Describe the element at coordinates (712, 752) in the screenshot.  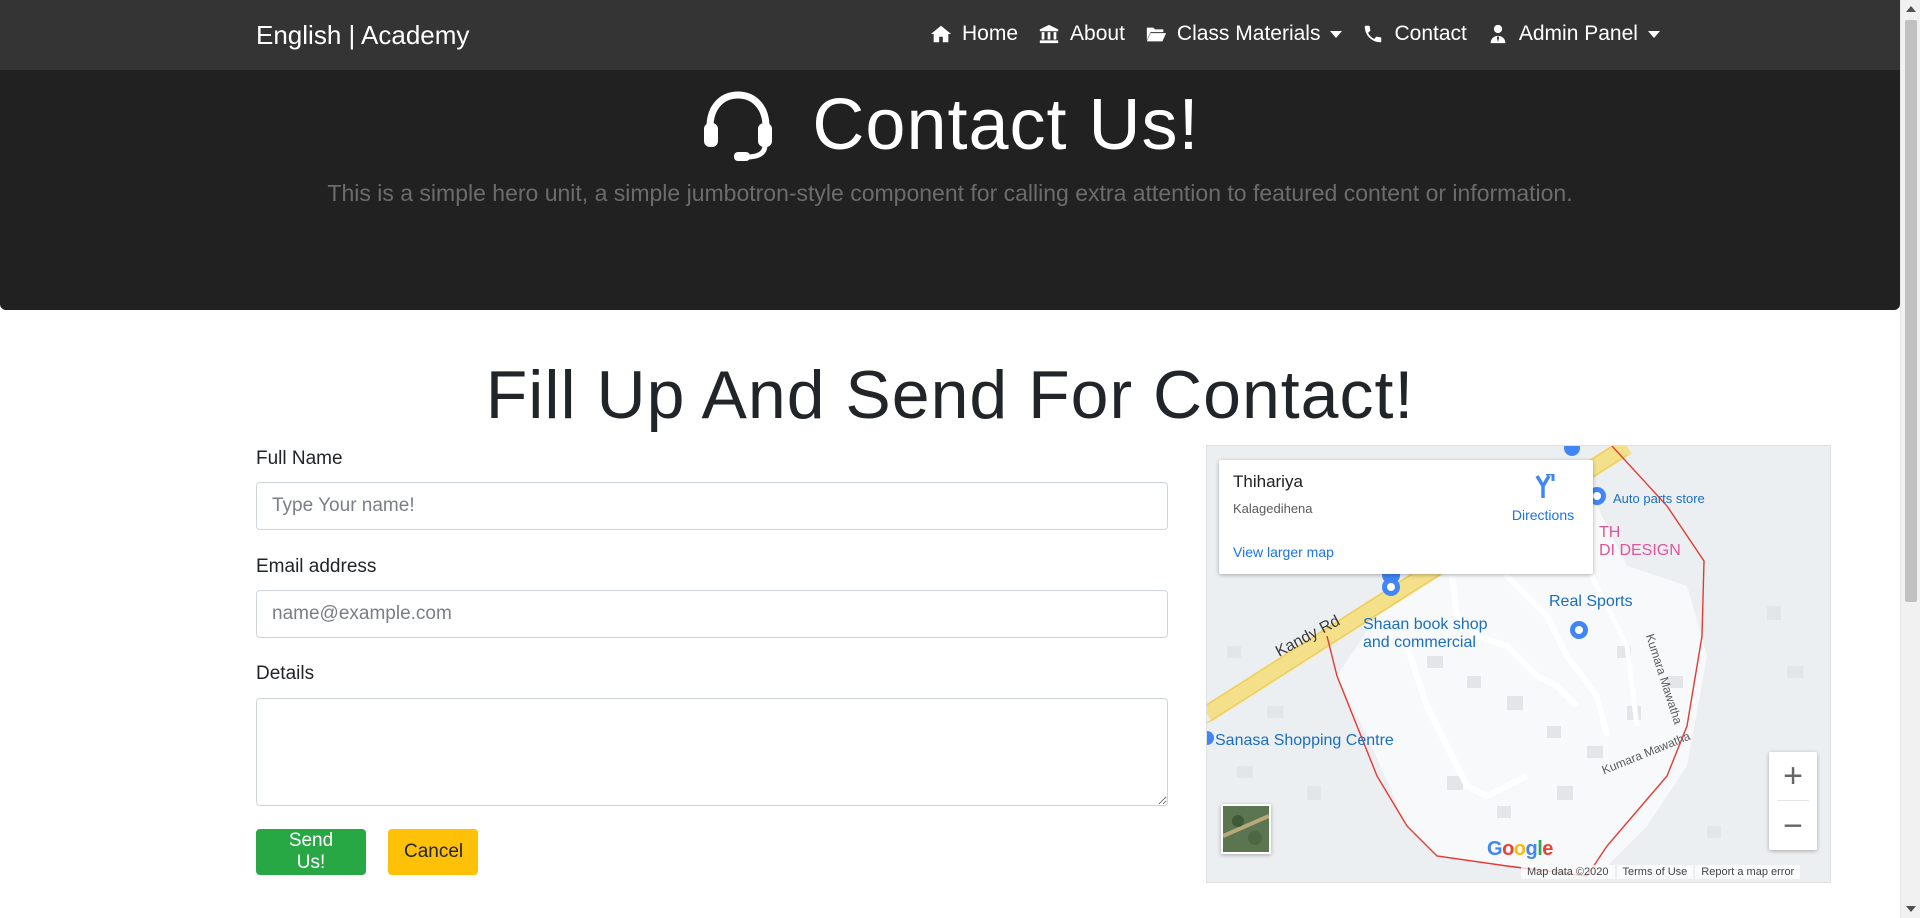
I see `details-textarea` at that location.